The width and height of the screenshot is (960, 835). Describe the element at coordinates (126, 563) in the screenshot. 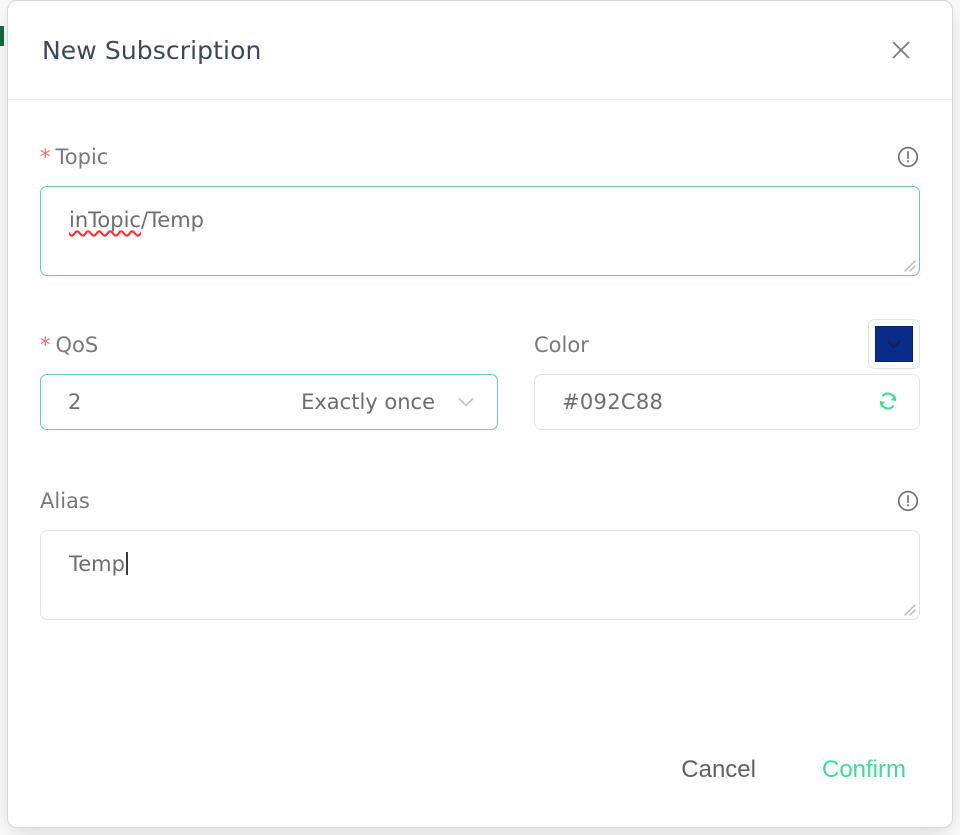

I see `text-caret` at that location.